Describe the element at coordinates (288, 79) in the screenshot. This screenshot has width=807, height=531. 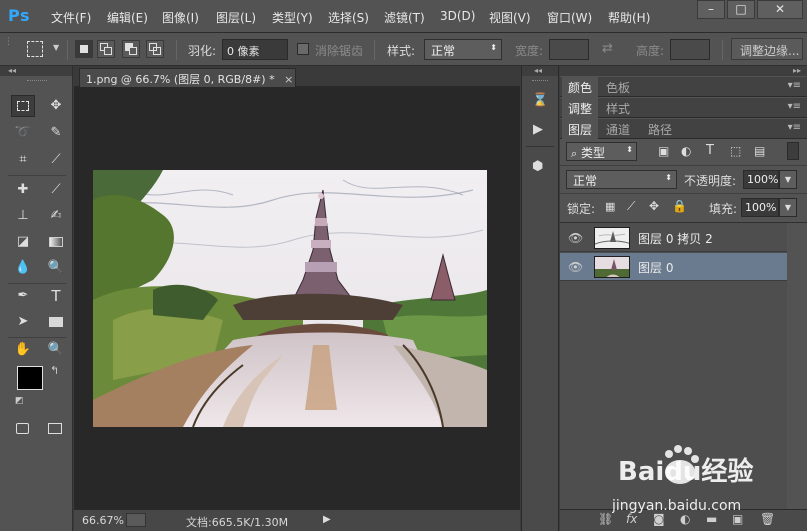
I see `close-tab-icon: ×` at that location.